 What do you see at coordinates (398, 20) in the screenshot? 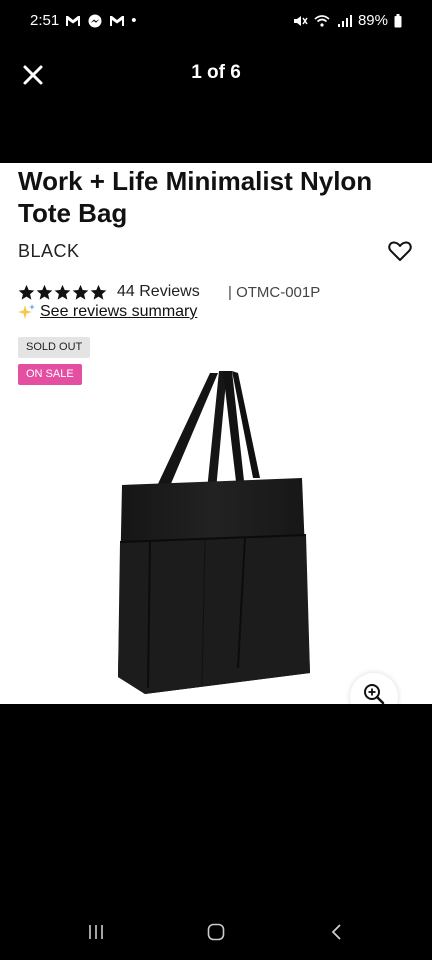
I see `battery-icon` at bounding box center [398, 20].